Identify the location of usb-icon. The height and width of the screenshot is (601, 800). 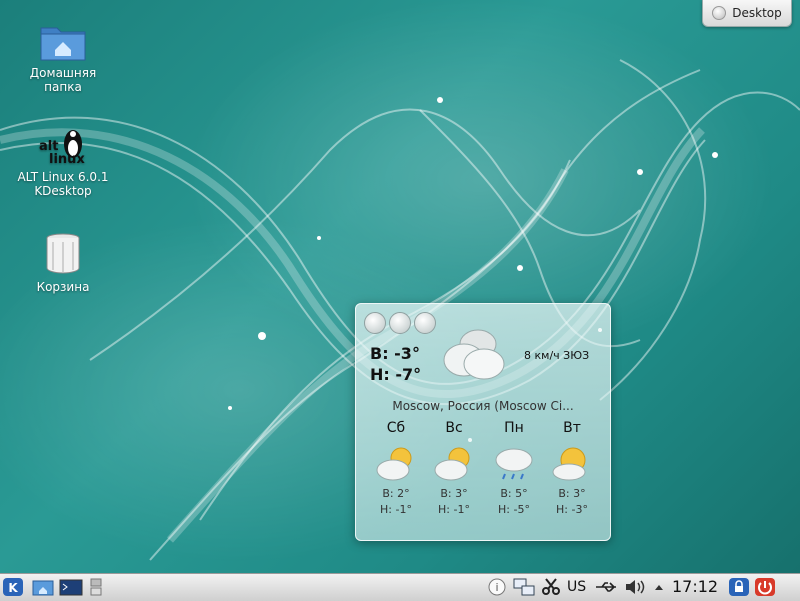
(606, 587).